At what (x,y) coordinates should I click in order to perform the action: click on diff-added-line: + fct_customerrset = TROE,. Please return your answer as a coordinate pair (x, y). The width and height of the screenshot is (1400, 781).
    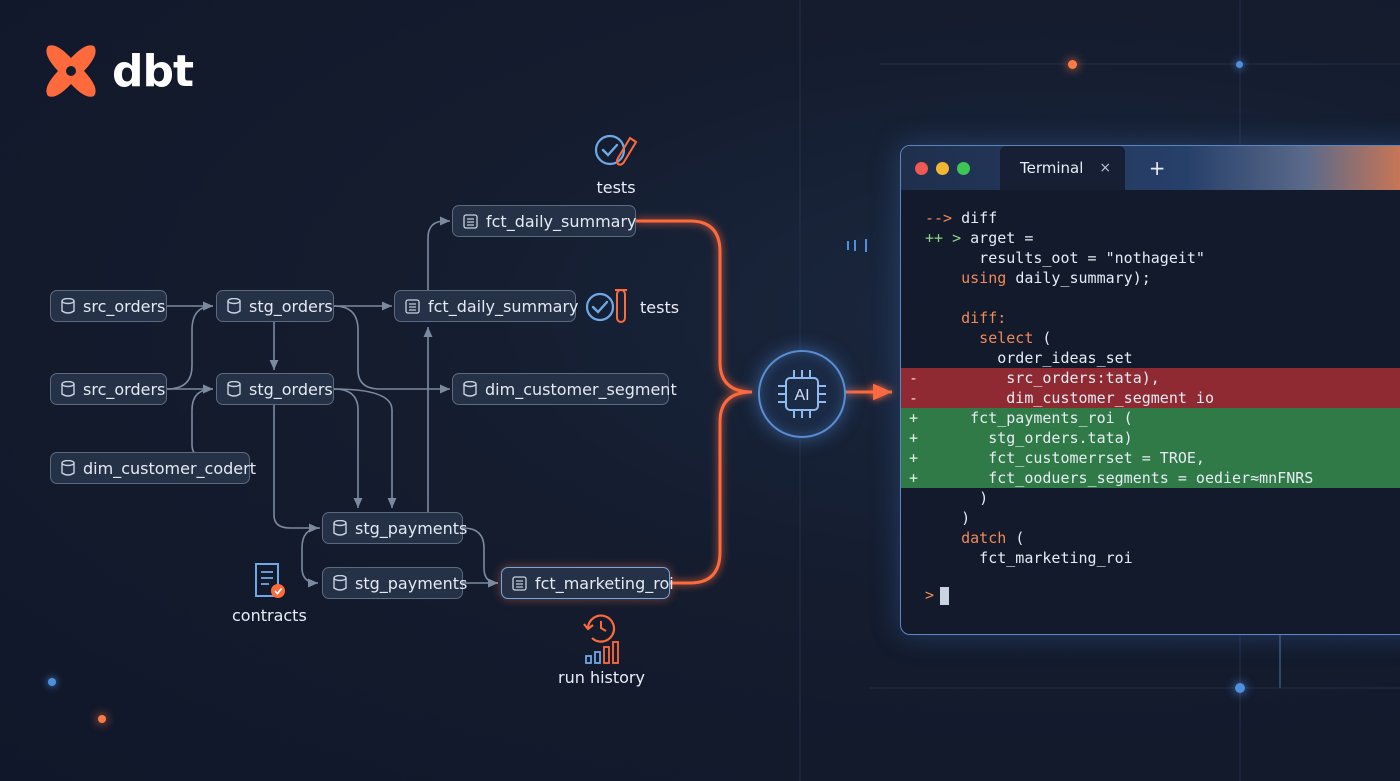
    Looking at the image, I should click on (1150, 458).